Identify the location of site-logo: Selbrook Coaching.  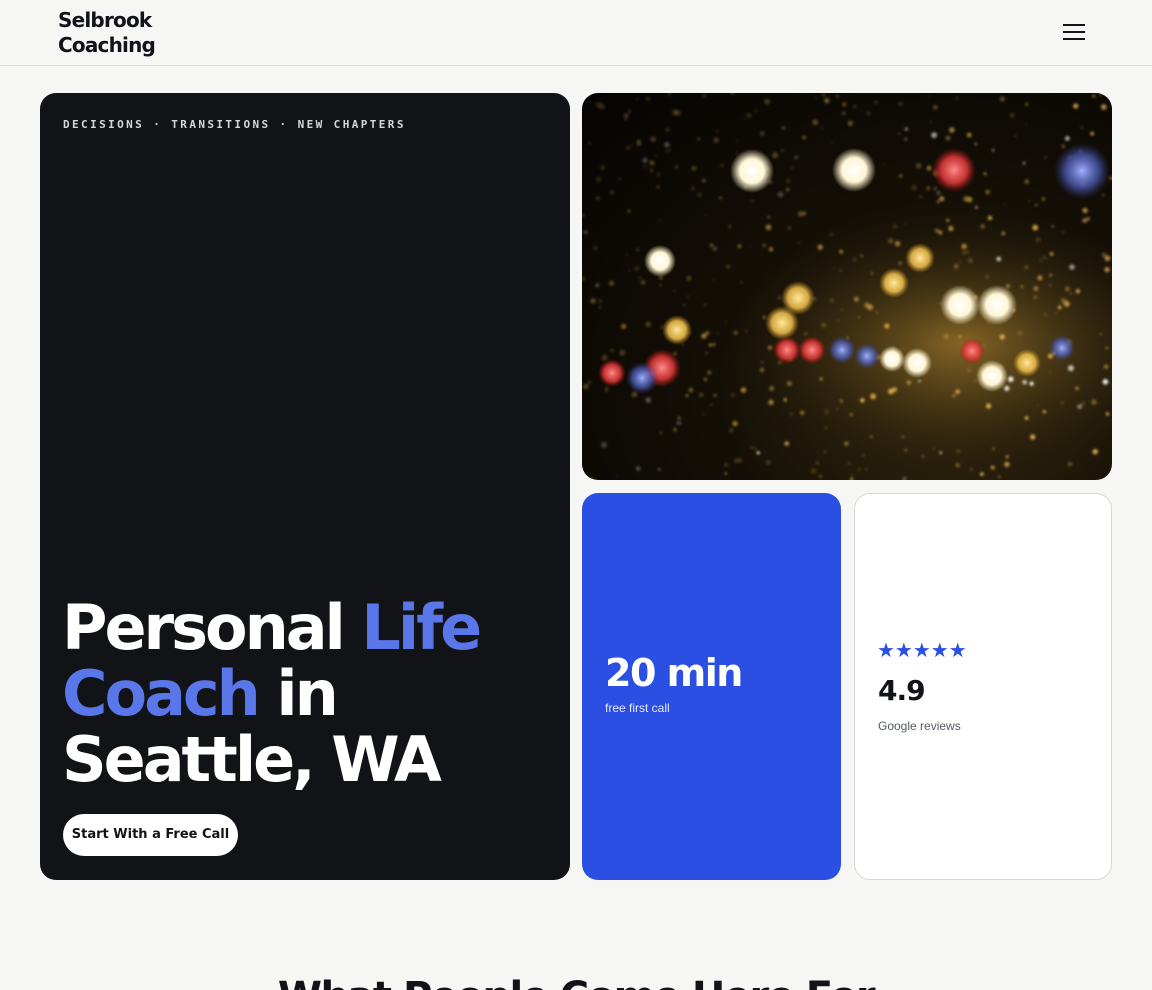
(107, 33).